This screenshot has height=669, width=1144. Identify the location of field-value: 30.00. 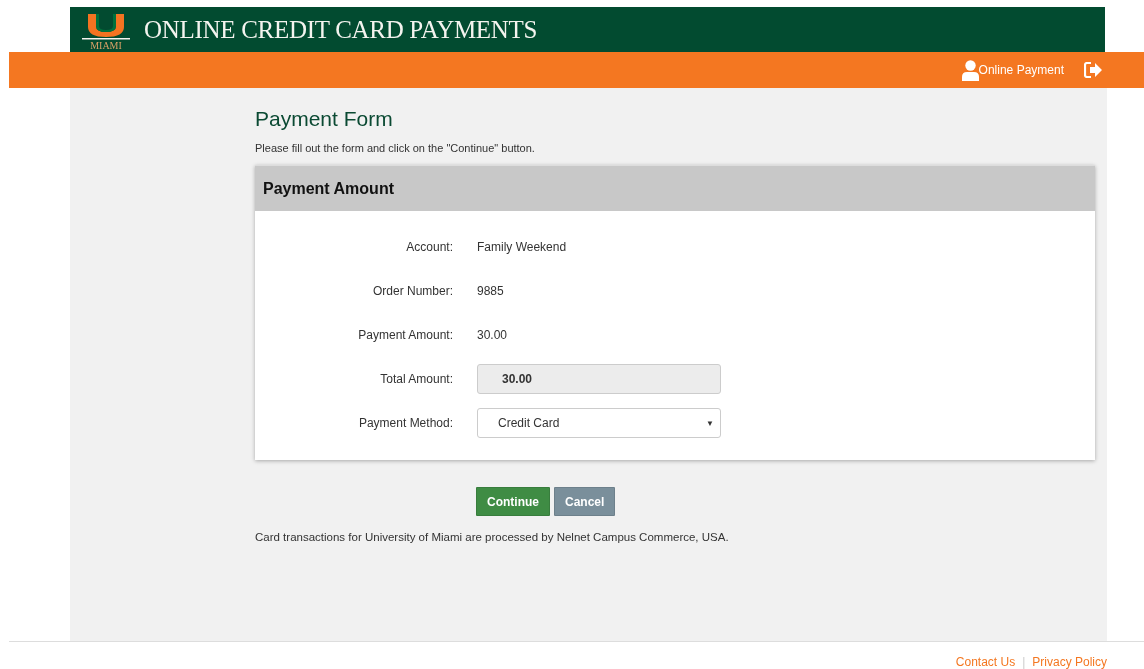
(493, 335).